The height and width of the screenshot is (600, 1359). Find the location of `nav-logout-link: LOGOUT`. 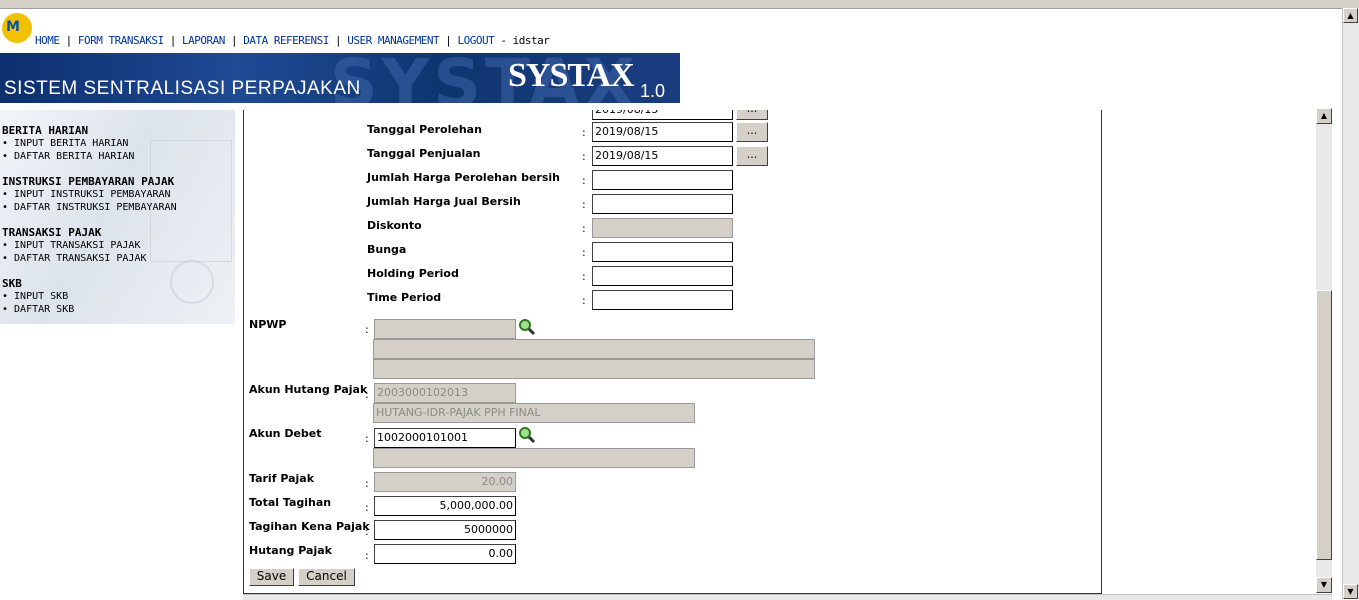

nav-logout-link: LOGOUT is located at coordinates (476, 40).